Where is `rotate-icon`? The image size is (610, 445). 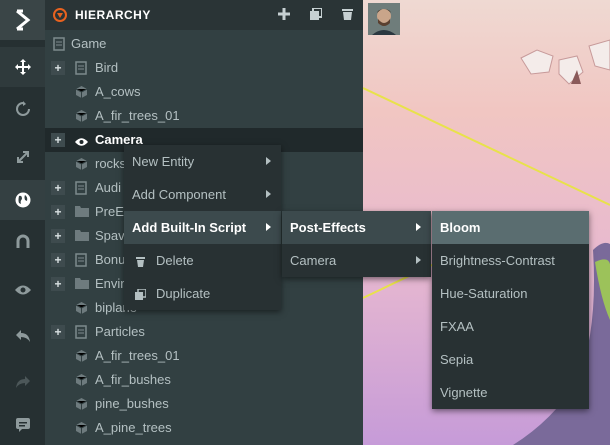
rotate-icon is located at coordinates (22, 109).